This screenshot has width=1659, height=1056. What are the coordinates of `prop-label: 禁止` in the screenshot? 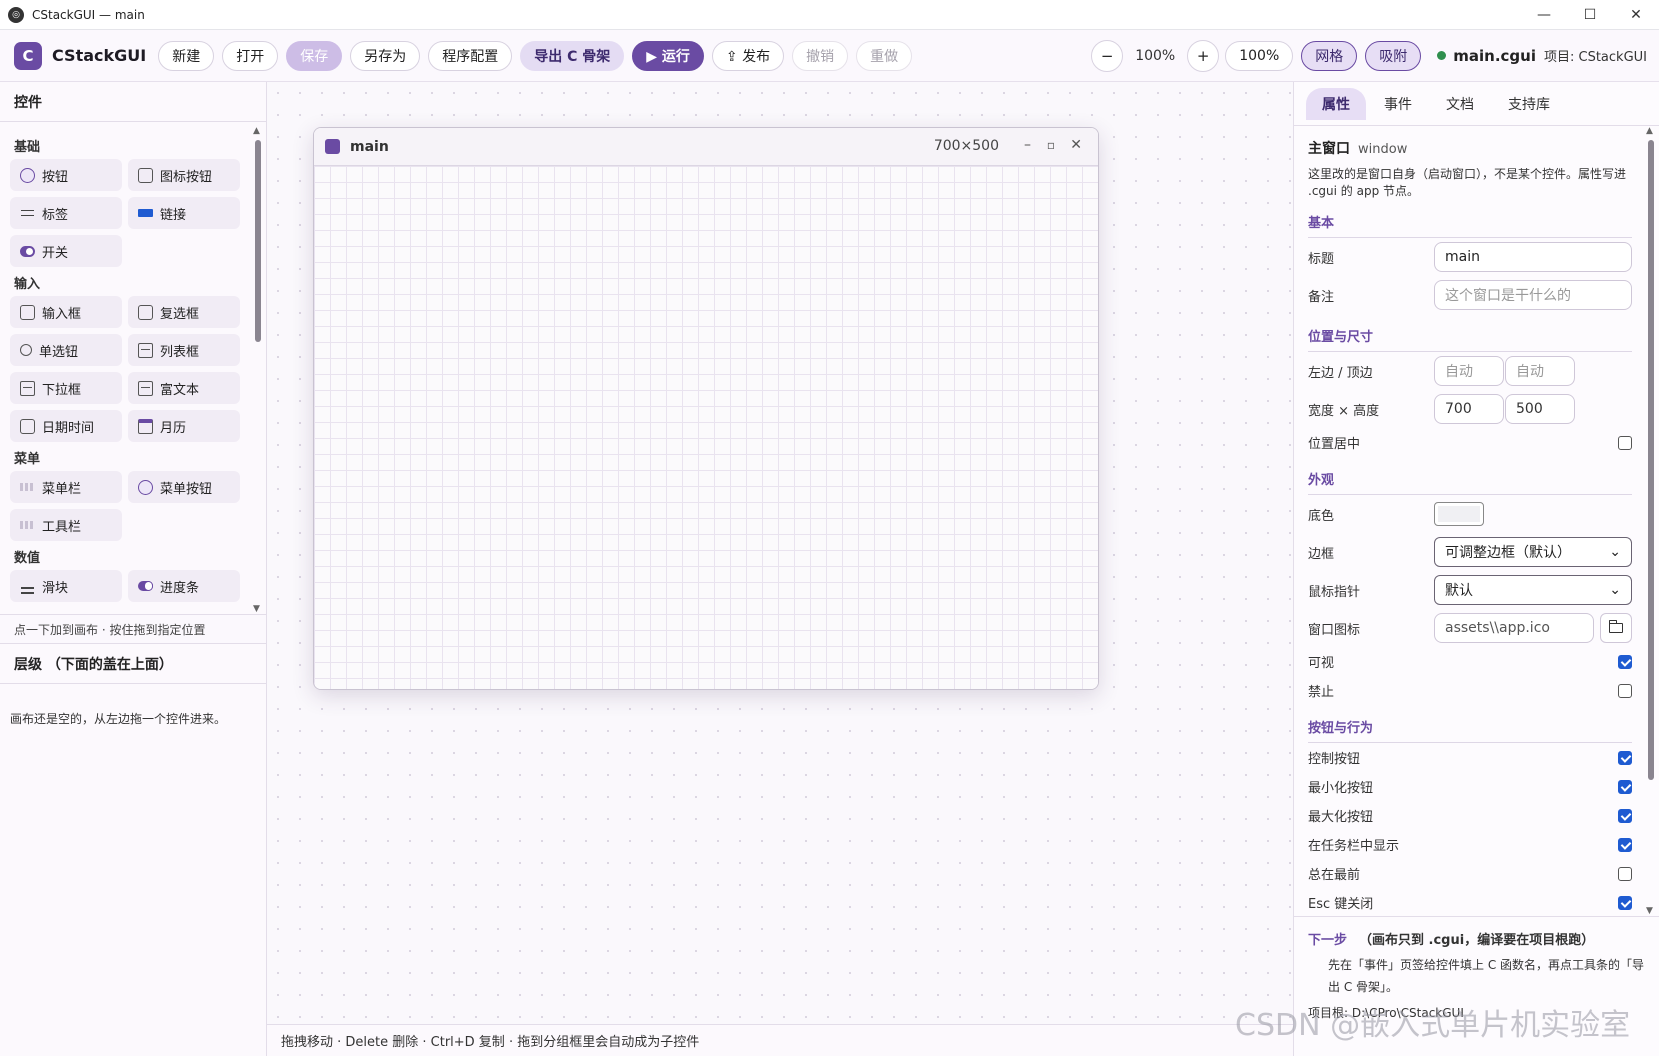 It's located at (1321, 692).